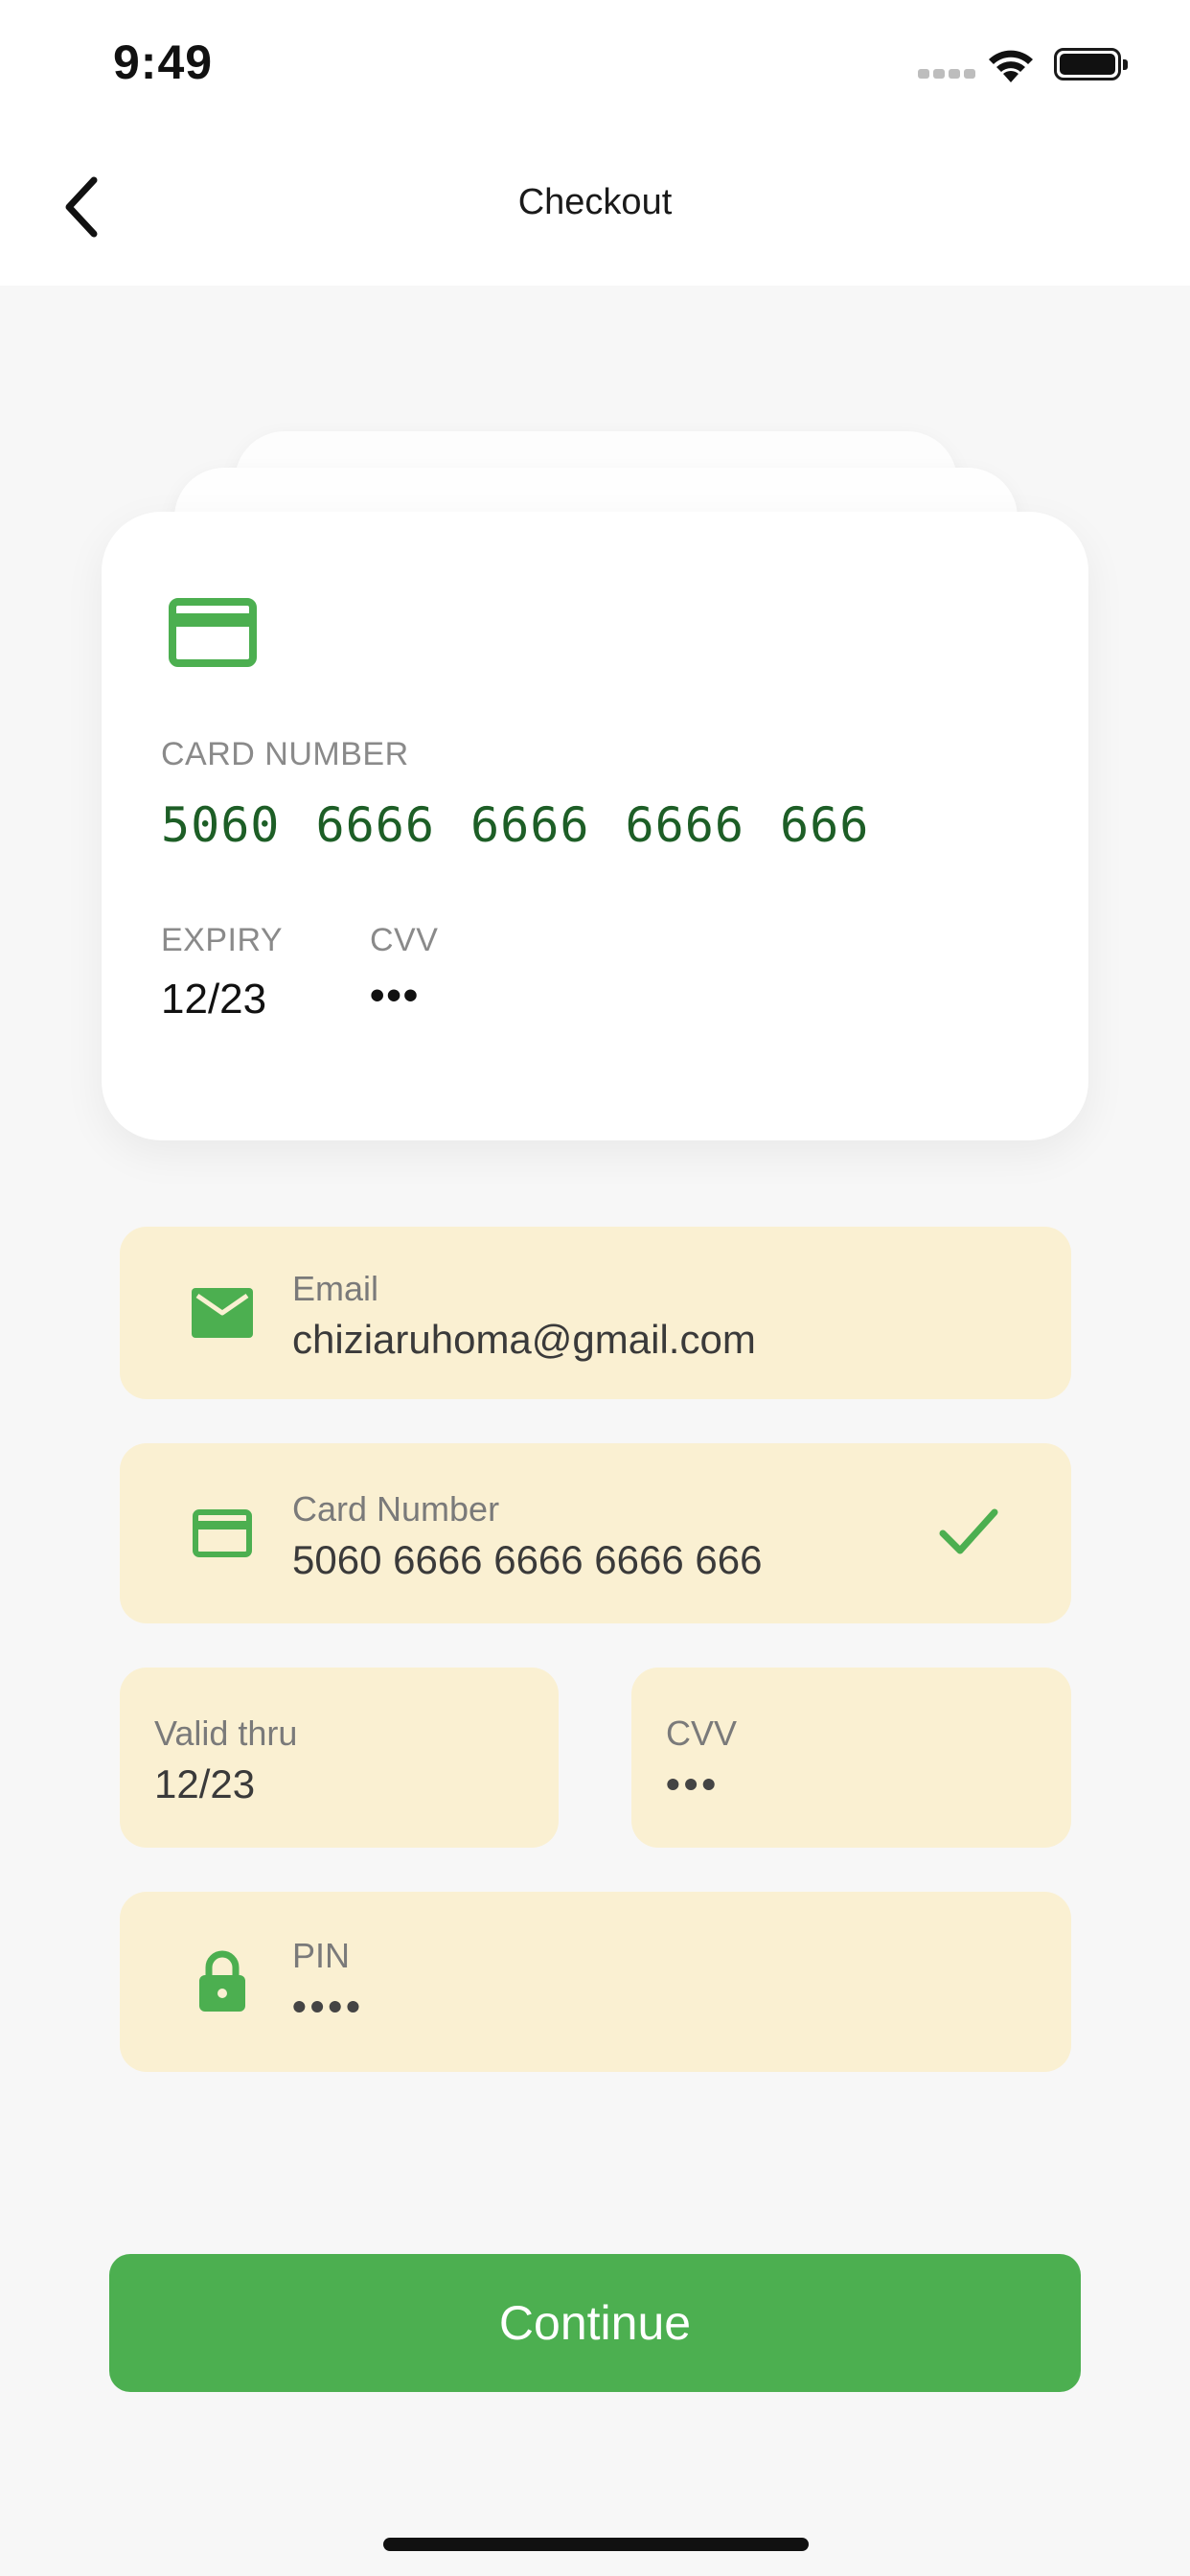 This screenshot has height=2576, width=1190. What do you see at coordinates (595, 202) in the screenshot?
I see `page-title: Checkout` at bounding box center [595, 202].